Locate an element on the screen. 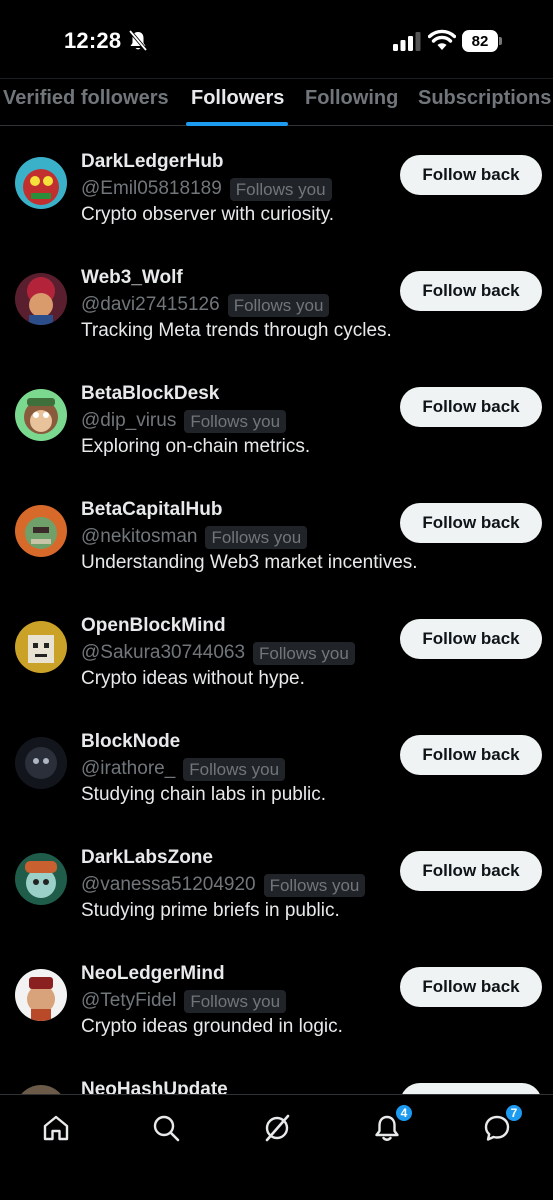  user-handle: @davi27415126 is located at coordinates (150, 304).